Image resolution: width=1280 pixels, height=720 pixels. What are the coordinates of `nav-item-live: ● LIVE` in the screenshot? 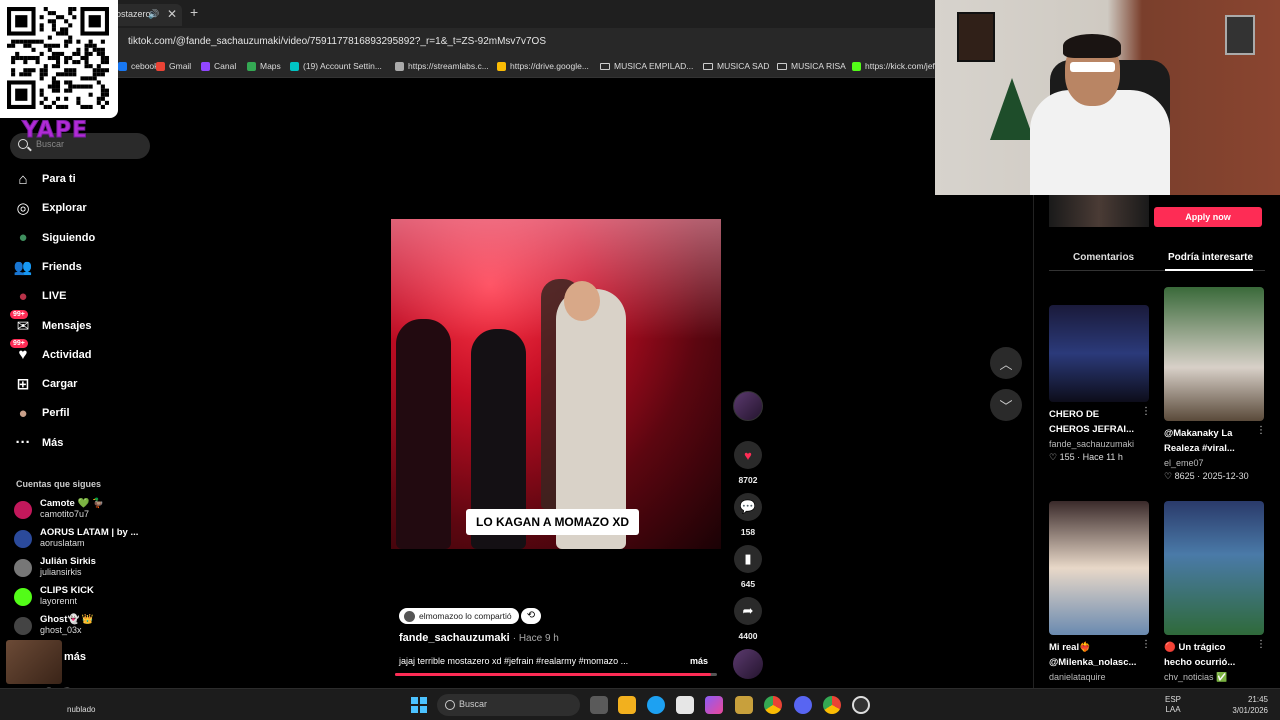 It's located at (40, 296).